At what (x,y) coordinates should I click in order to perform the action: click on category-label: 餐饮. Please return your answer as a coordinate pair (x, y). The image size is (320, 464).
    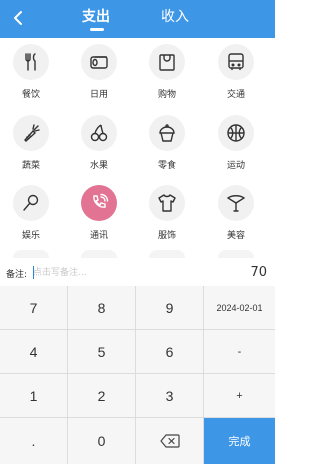
    Looking at the image, I should click on (30, 95).